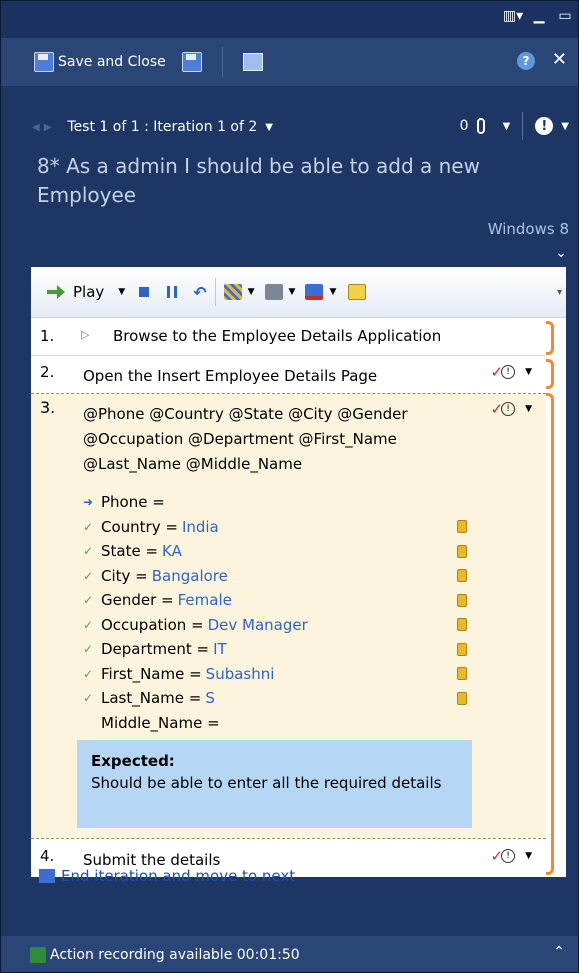 The width and height of the screenshot is (579, 973). Describe the element at coordinates (137, 600) in the screenshot. I see `parameter-name: Gender =` at that location.